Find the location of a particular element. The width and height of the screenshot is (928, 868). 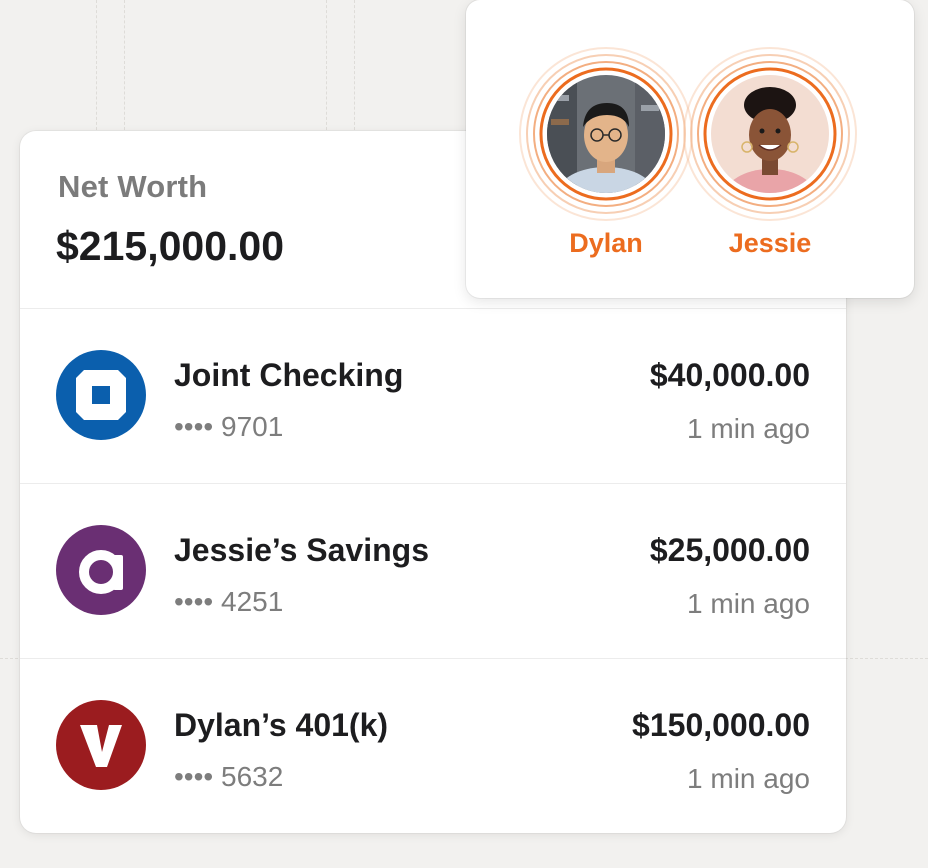

account-balance: $25,000.00 is located at coordinates (729, 550).